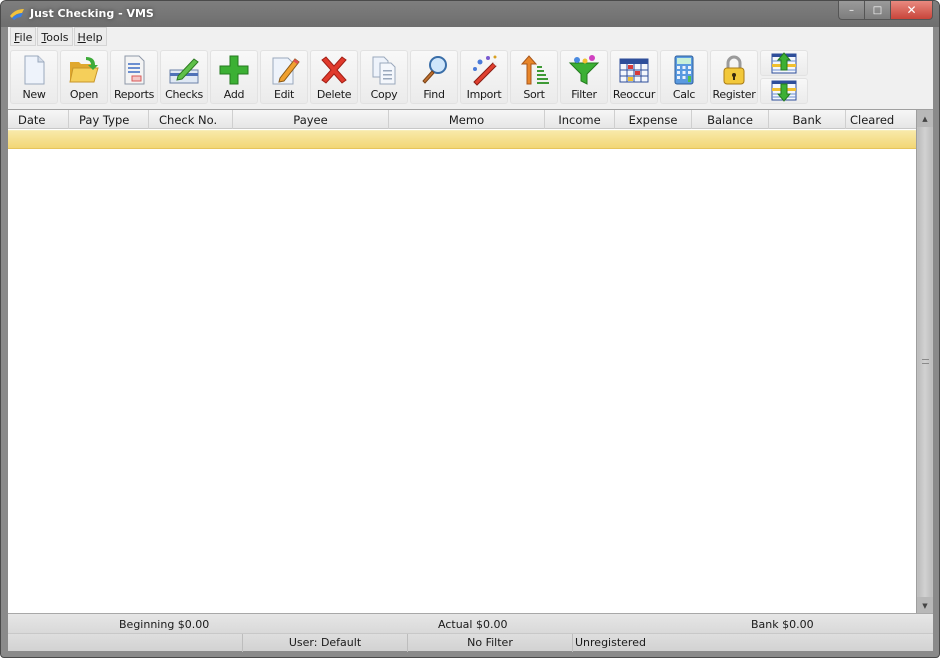 This screenshot has height=658, width=940. What do you see at coordinates (534, 70) in the screenshot?
I see `sort-icon` at bounding box center [534, 70].